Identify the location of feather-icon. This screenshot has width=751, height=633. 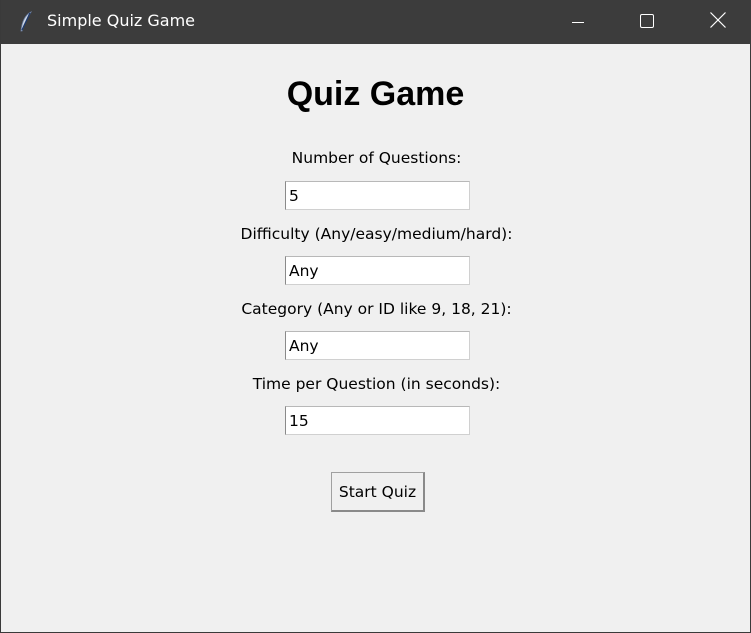
(26, 22).